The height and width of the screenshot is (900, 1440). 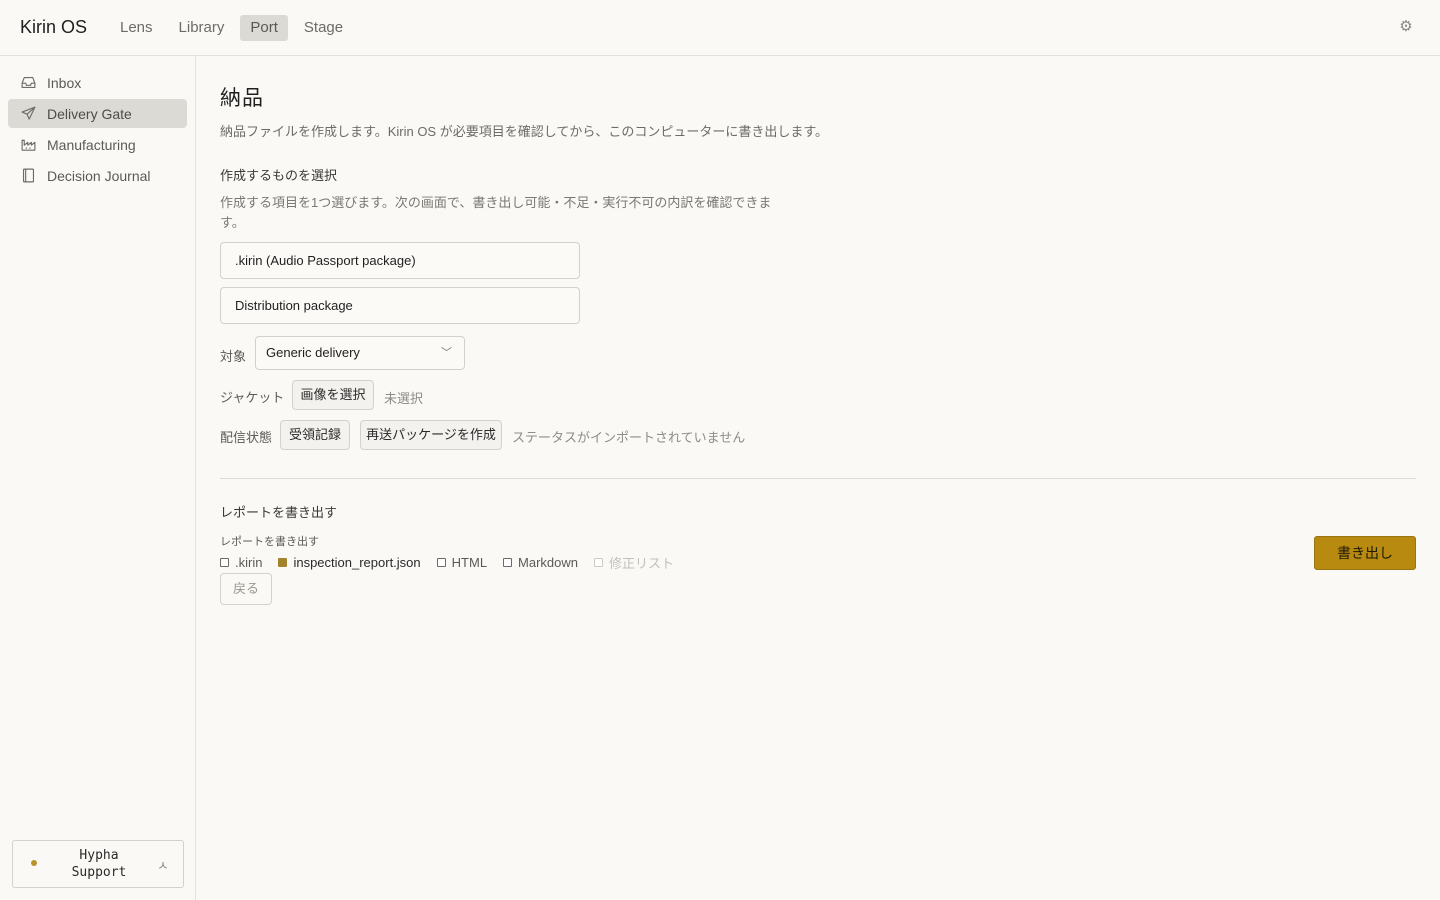 I want to click on option-kirin-checkbox: .kirin, so click(x=241, y=562).